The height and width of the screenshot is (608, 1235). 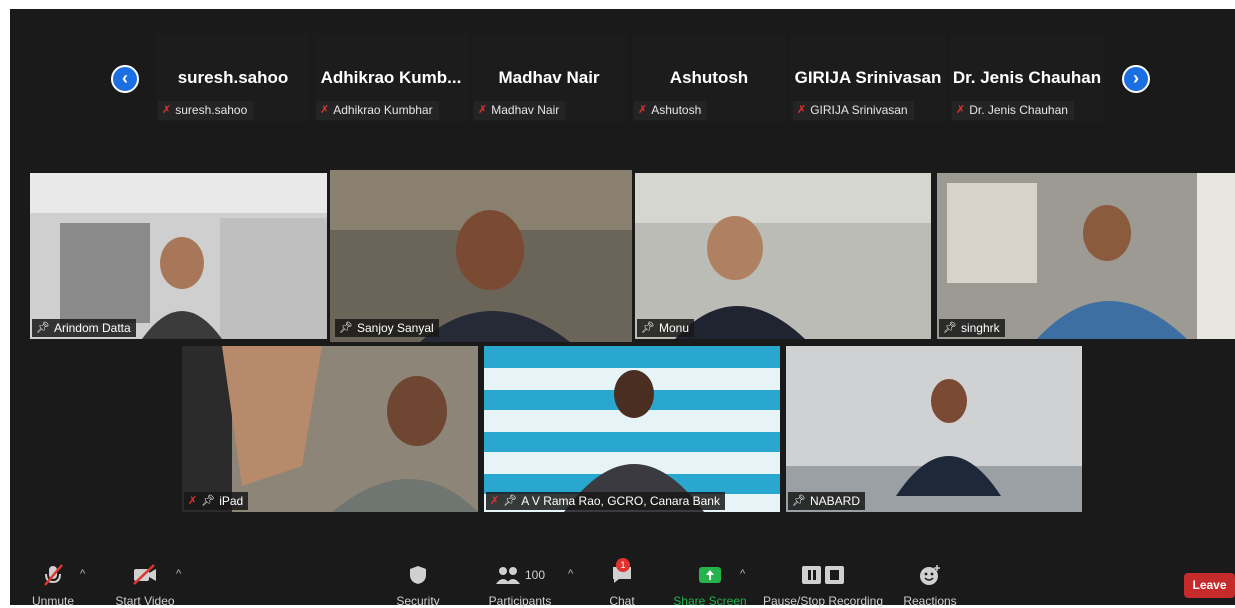 I want to click on mic-muted-icon, so click(x=53, y=575).